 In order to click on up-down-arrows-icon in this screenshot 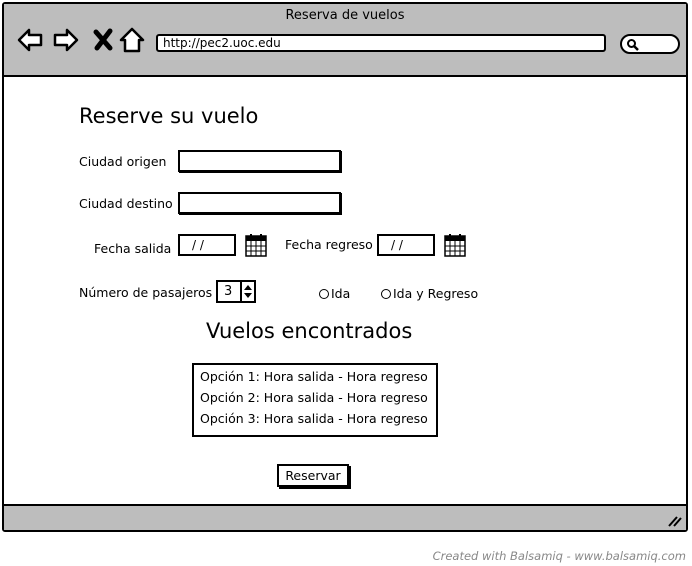, I will do `click(248, 291)`.